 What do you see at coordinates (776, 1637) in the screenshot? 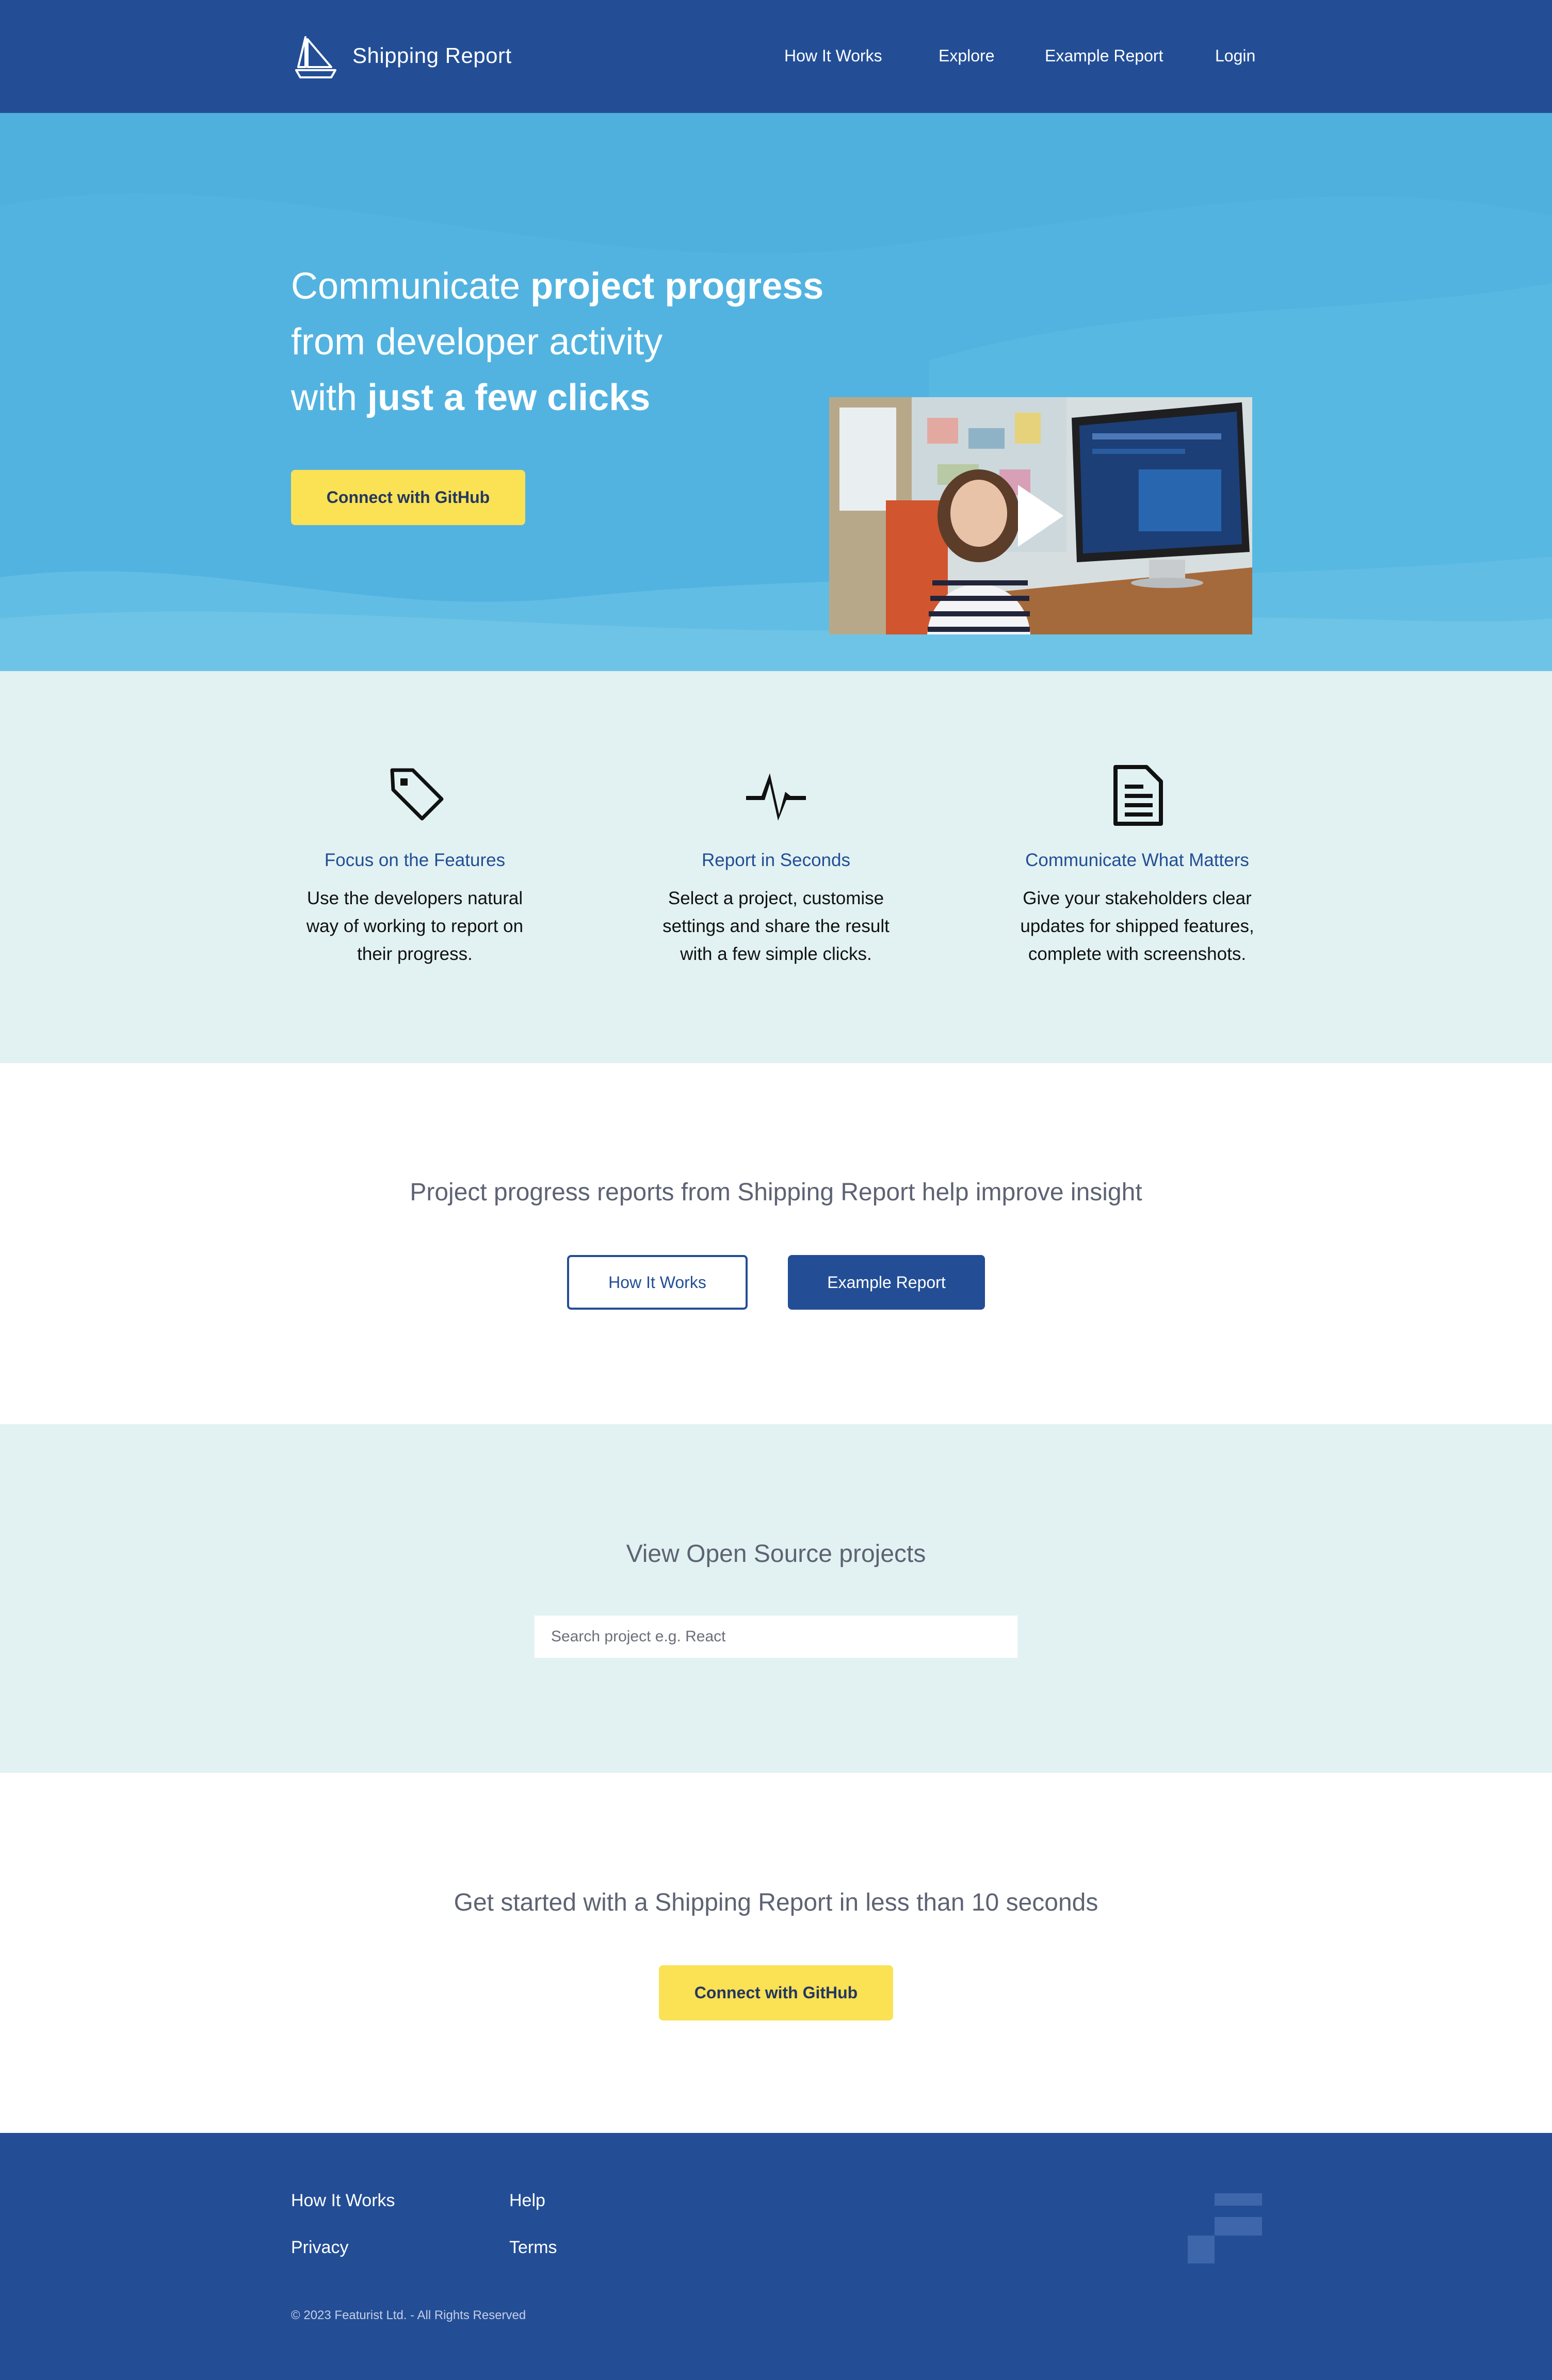
I see `search-input` at bounding box center [776, 1637].